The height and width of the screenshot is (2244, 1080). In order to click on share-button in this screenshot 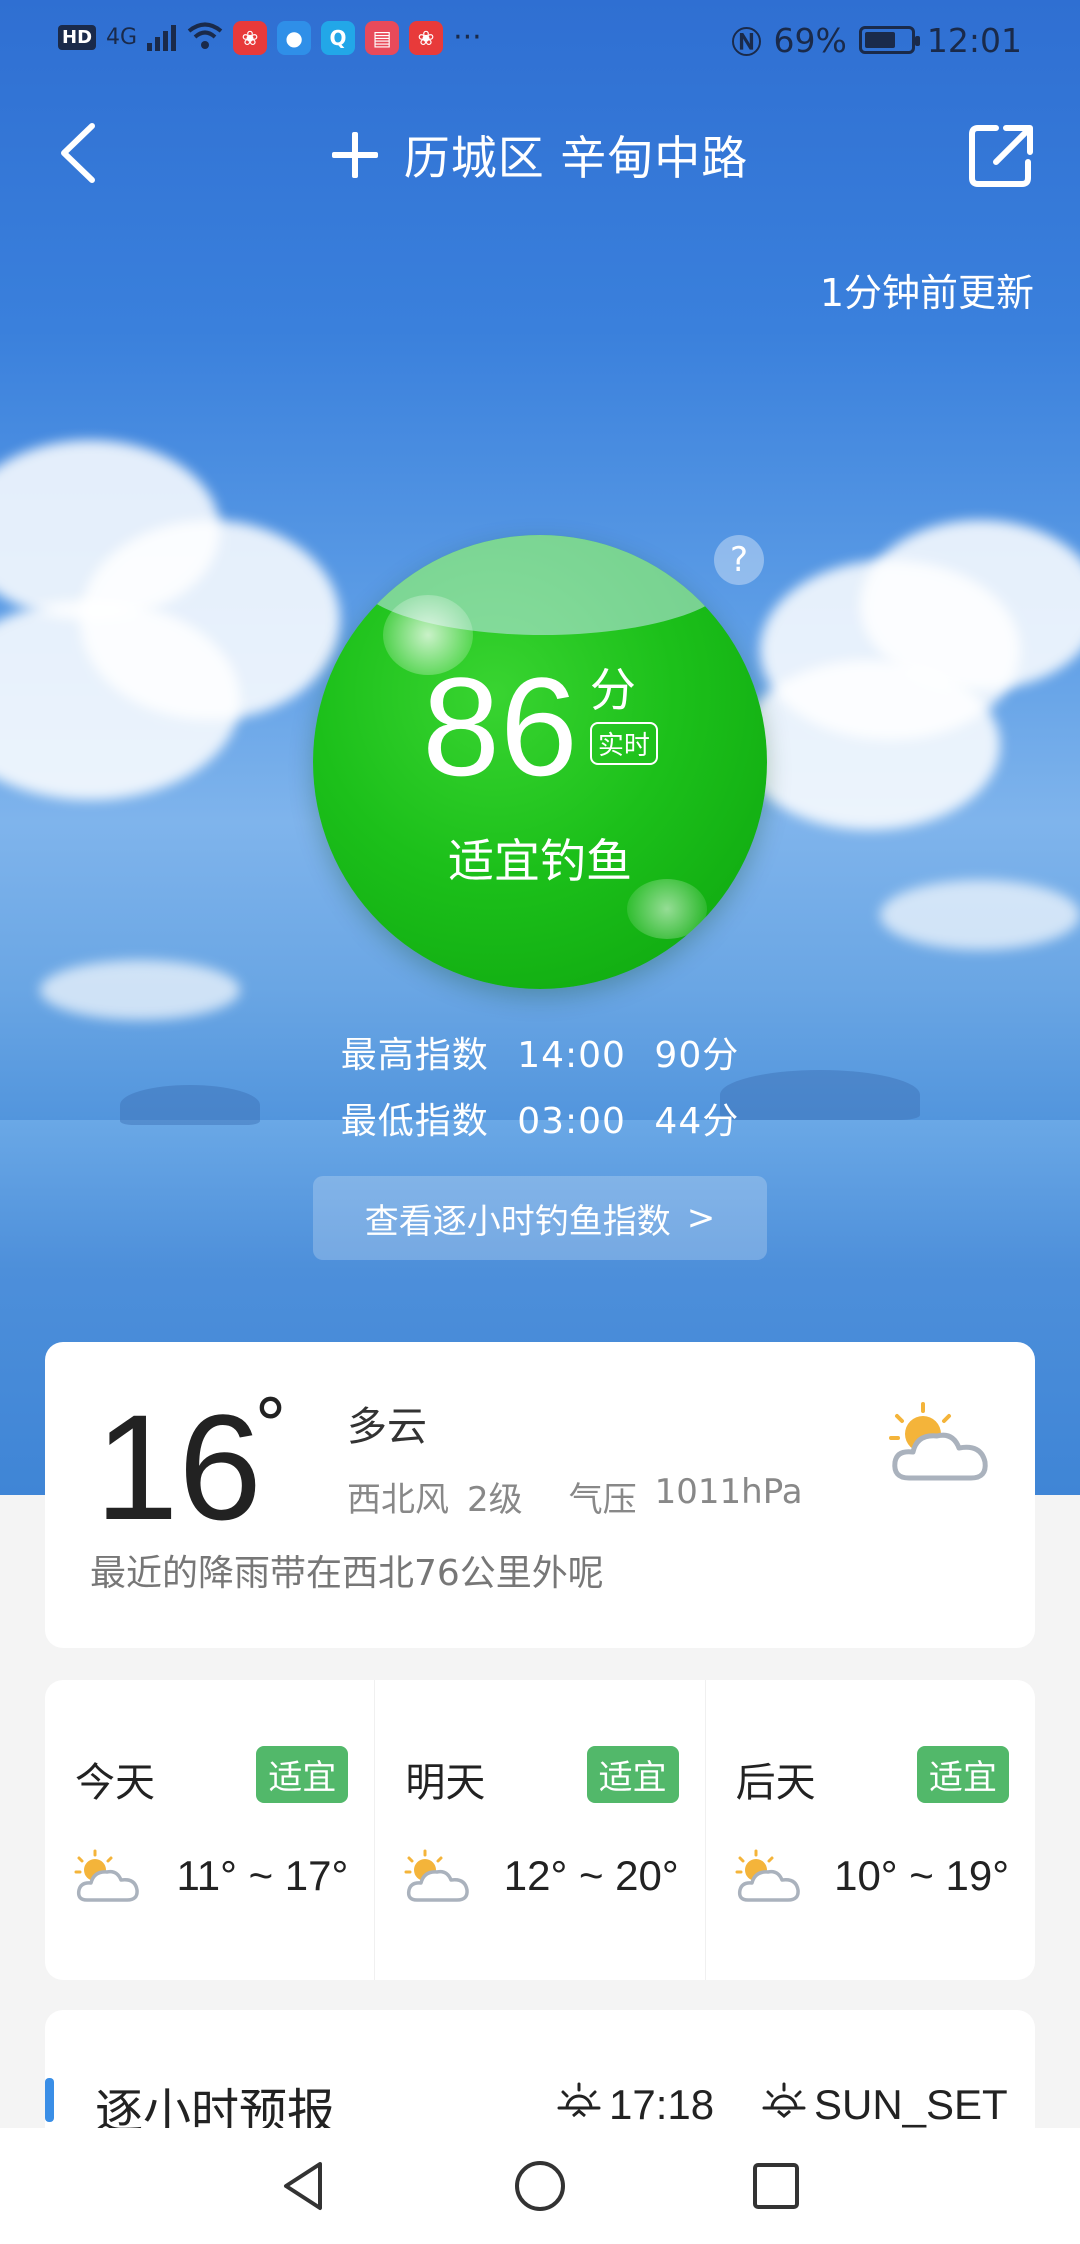, I will do `click(1002, 156)`.